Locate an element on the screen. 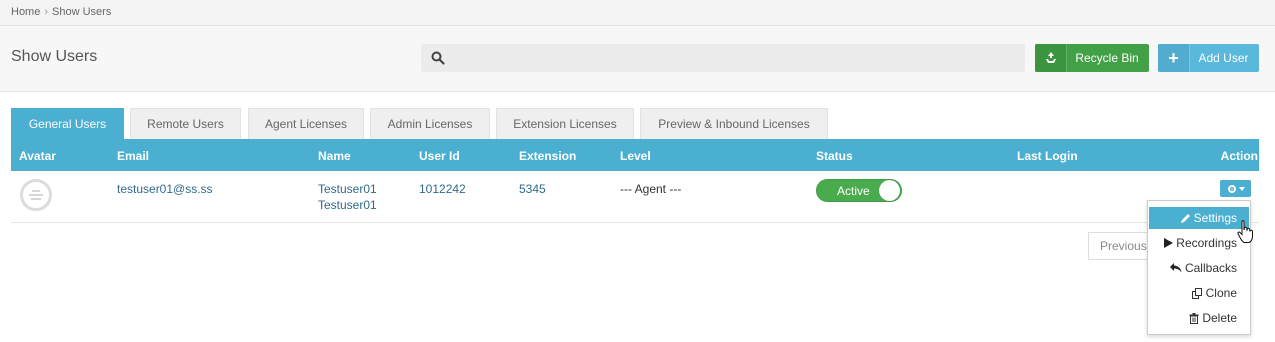  add-user-button: + Add User is located at coordinates (1208, 58).